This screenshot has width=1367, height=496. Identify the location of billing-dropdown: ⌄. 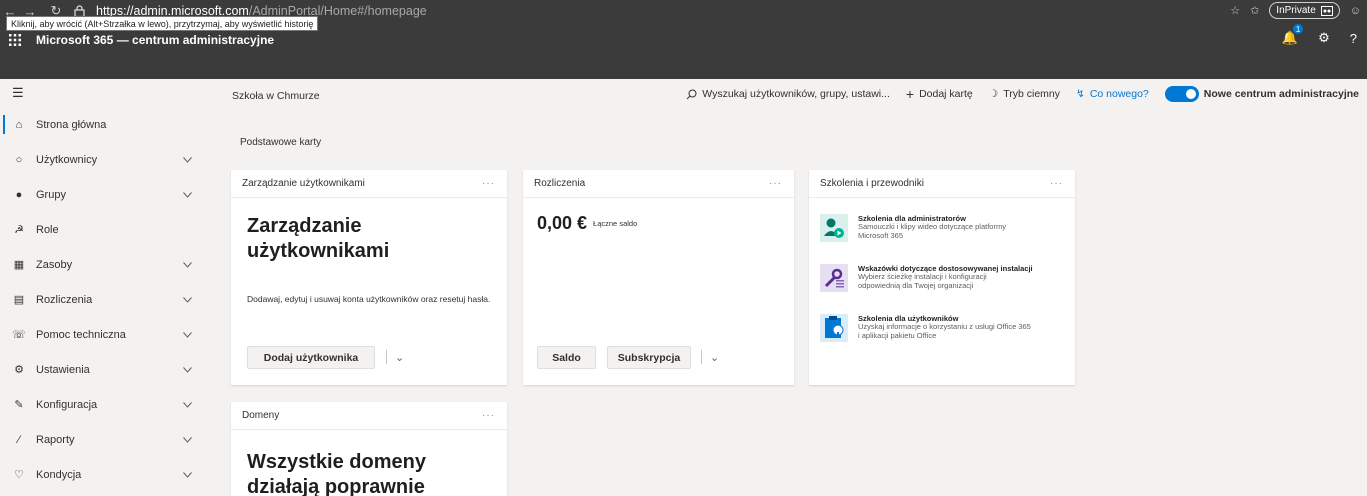
(710, 357).